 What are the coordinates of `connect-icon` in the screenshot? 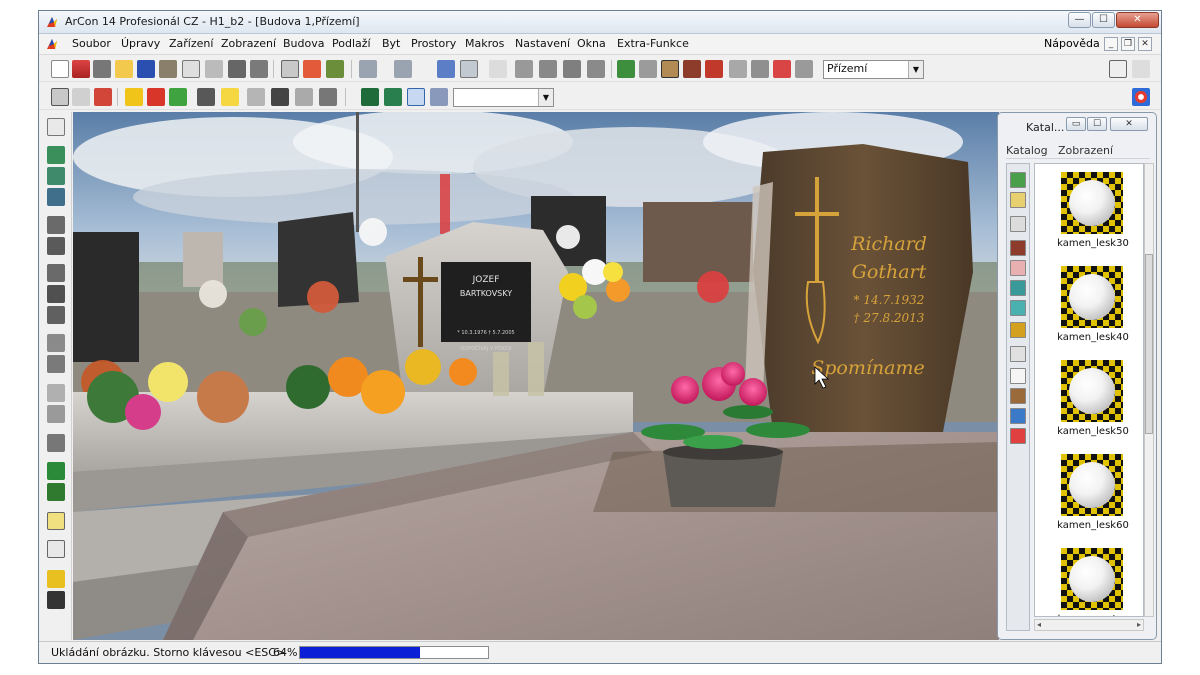 It's located at (56, 343).